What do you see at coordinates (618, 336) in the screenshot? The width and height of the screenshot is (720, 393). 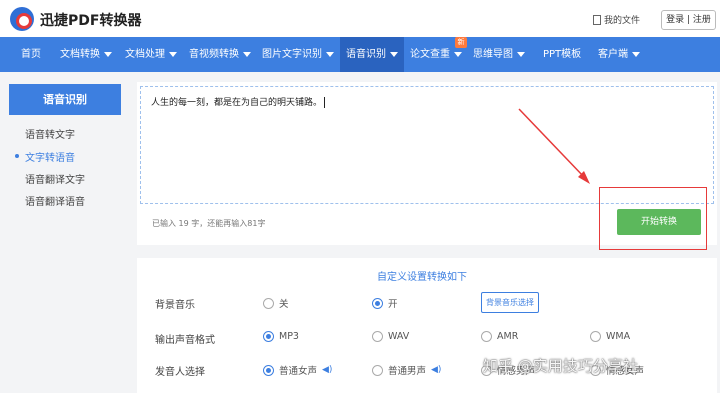 I see `option-label: WMA` at bounding box center [618, 336].